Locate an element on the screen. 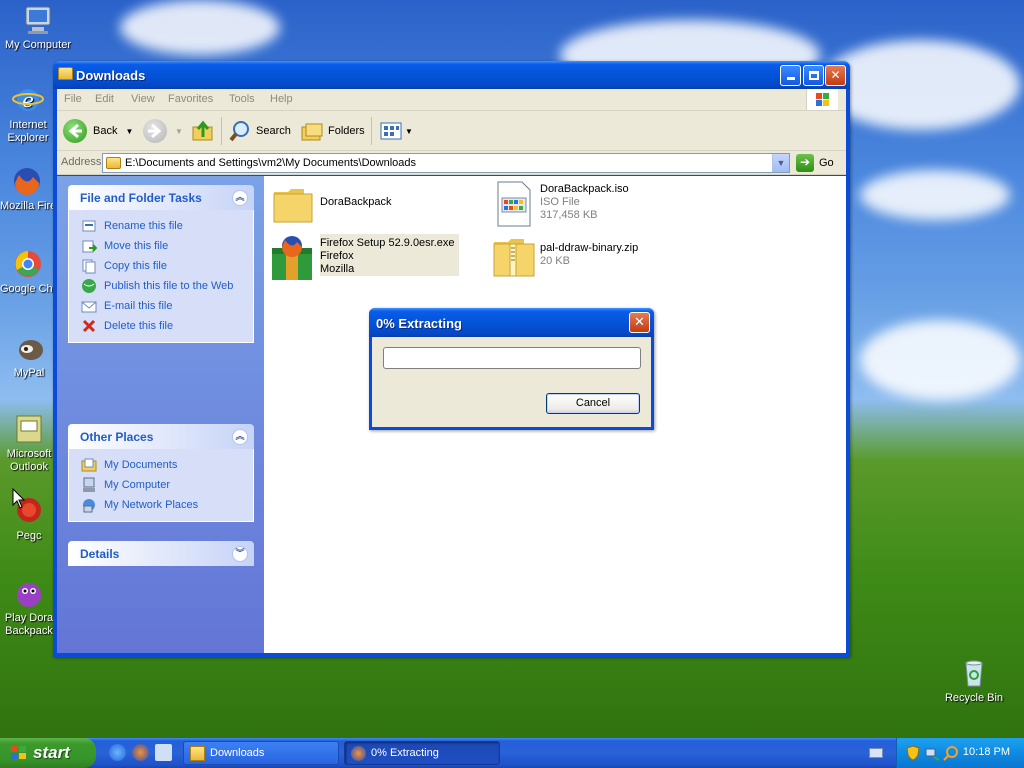 This screenshot has height=768, width=1024. menu-tools: Tools is located at coordinates (242, 99).